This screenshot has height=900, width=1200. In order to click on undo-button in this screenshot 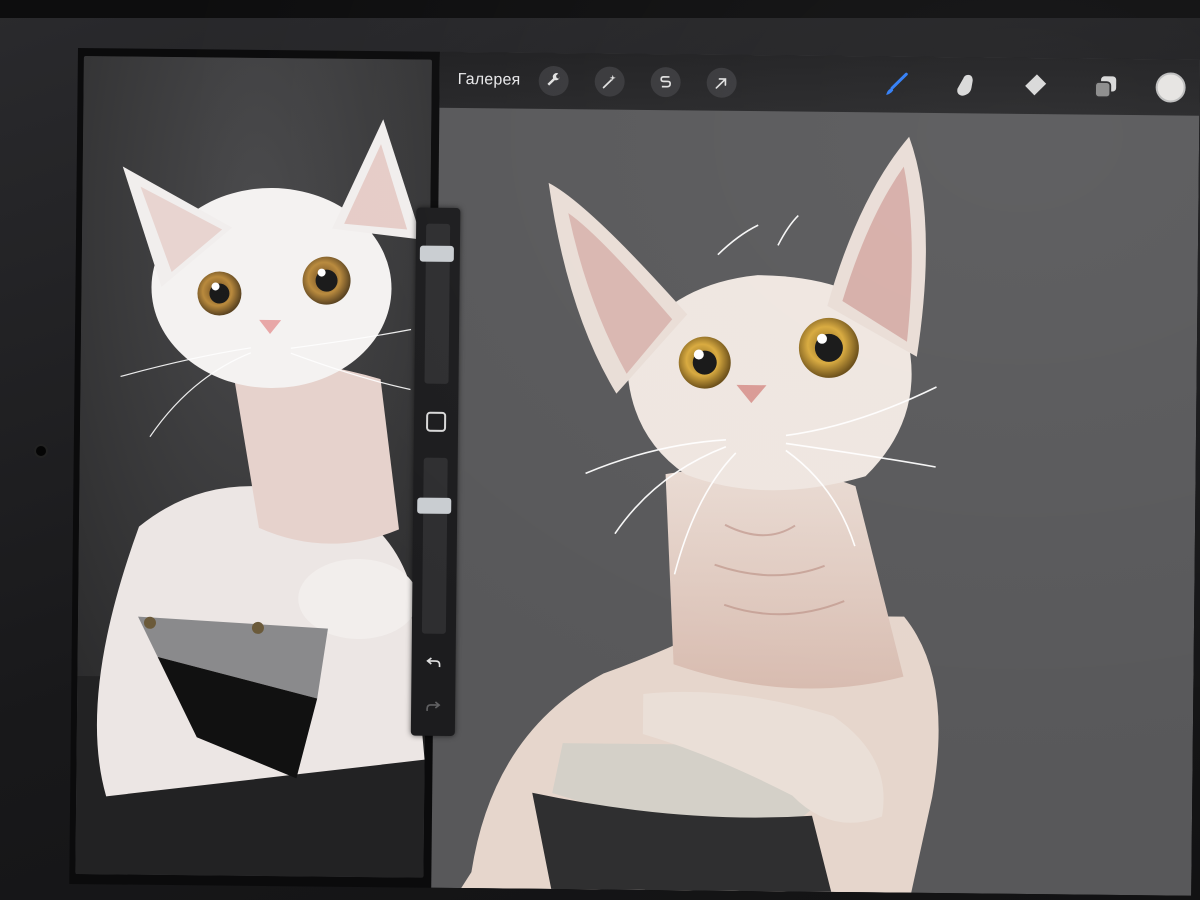, I will do `click(433, 662)`.